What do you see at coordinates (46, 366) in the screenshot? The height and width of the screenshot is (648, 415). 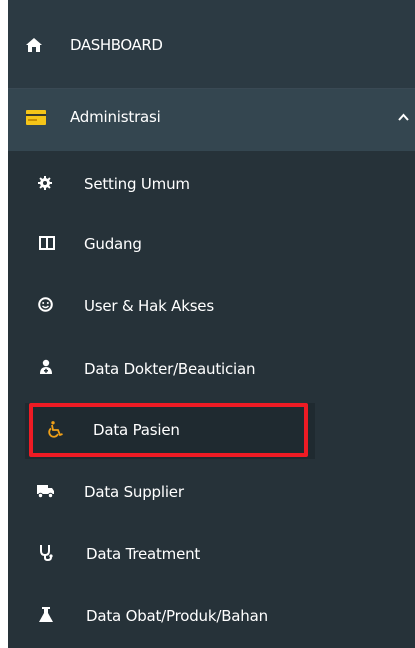 I see `users-icon` at bounding box center [46, 366].